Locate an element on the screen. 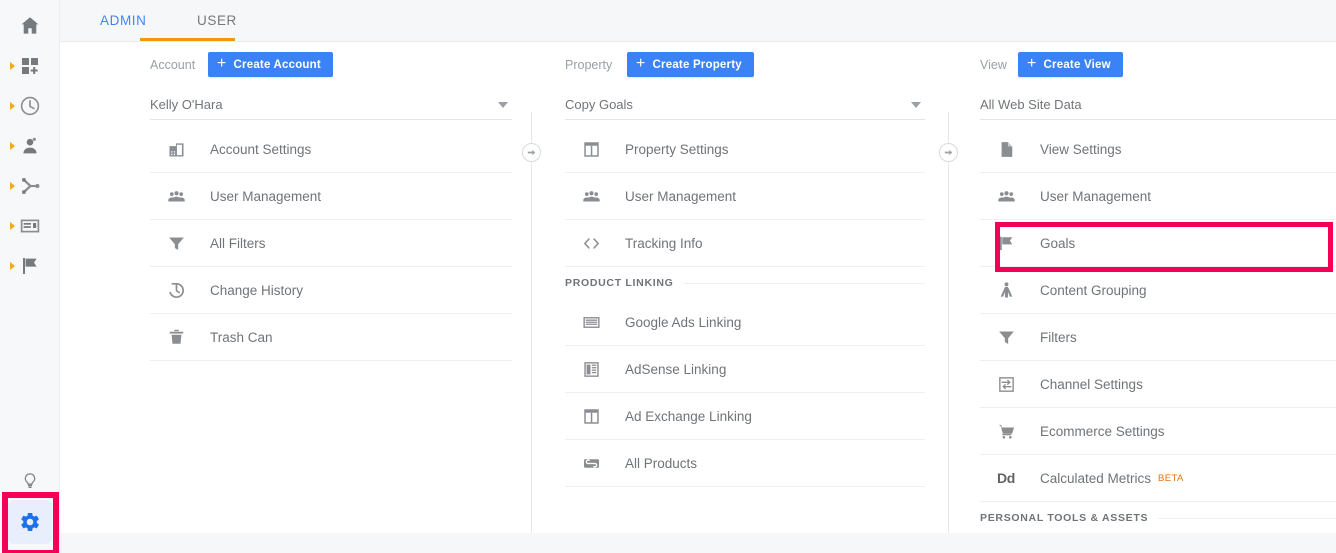 The width and height of the screenshot is (1336, 553). account-item-label: Account Settings is located at coordinates (261, 149).